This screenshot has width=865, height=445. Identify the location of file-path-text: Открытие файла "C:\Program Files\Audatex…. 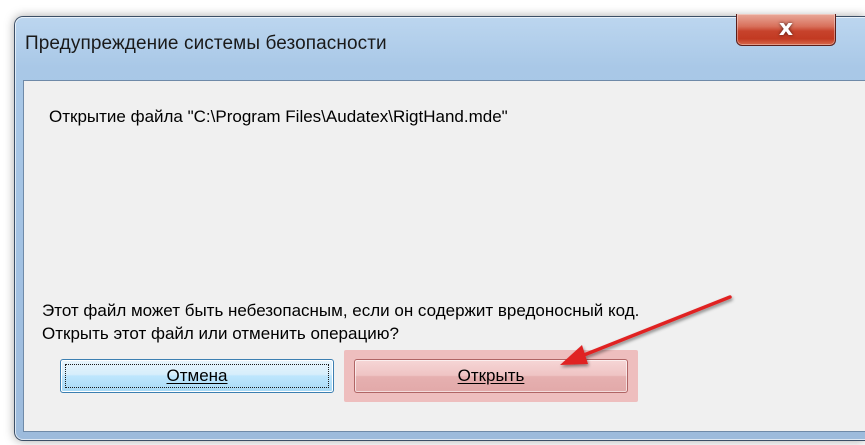
(278, 116).